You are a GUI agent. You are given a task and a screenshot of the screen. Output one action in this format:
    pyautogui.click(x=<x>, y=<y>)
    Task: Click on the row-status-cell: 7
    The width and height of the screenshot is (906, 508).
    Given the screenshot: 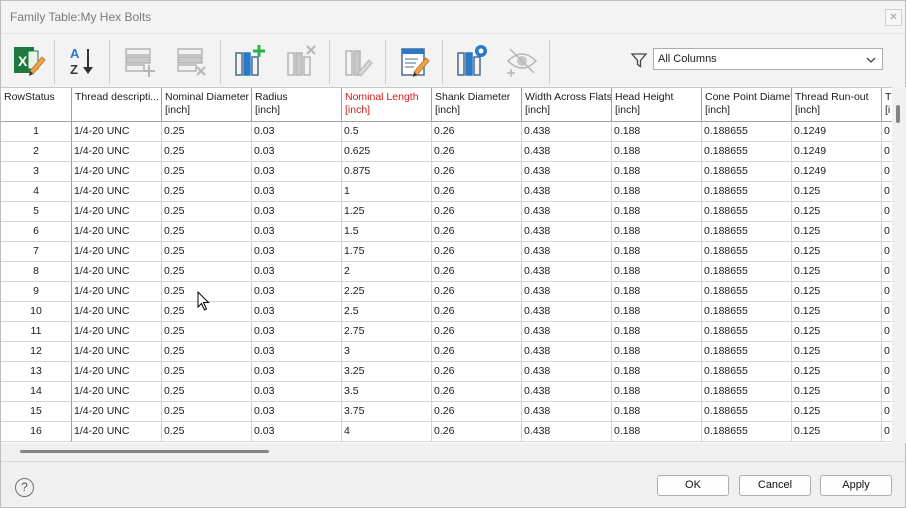 What is the action you would take?
    pyautogui.click(x=36, y=252)
    